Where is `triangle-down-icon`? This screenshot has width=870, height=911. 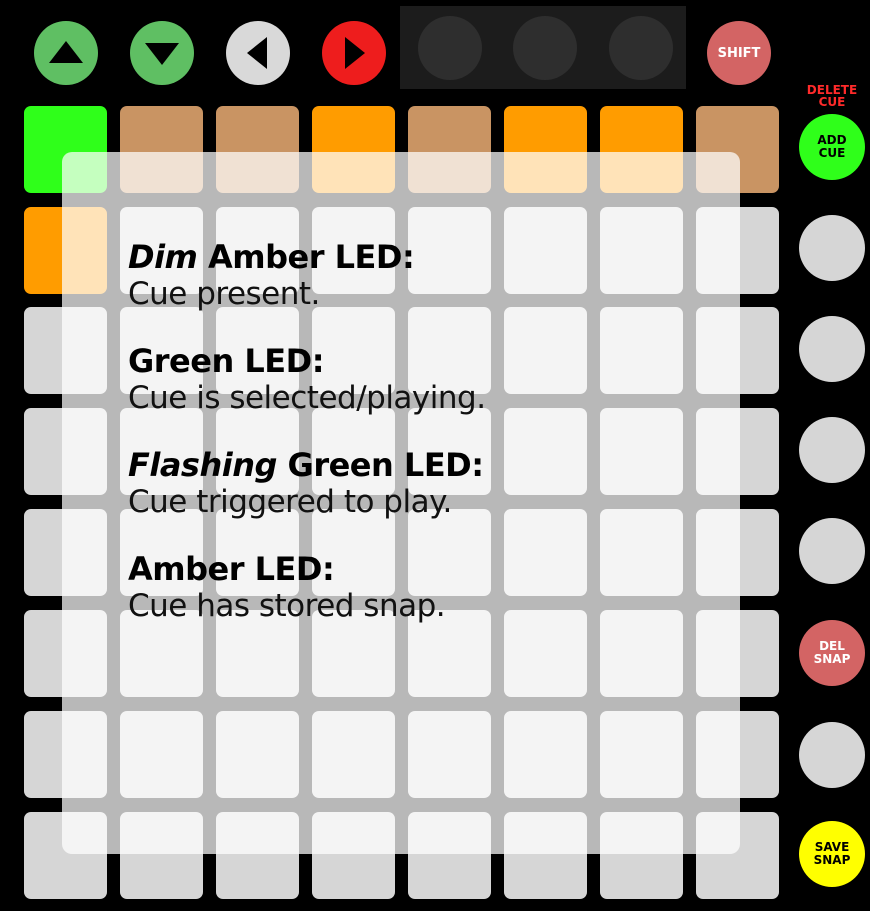 triangle-down-icon is located at coordinates (162, 54).